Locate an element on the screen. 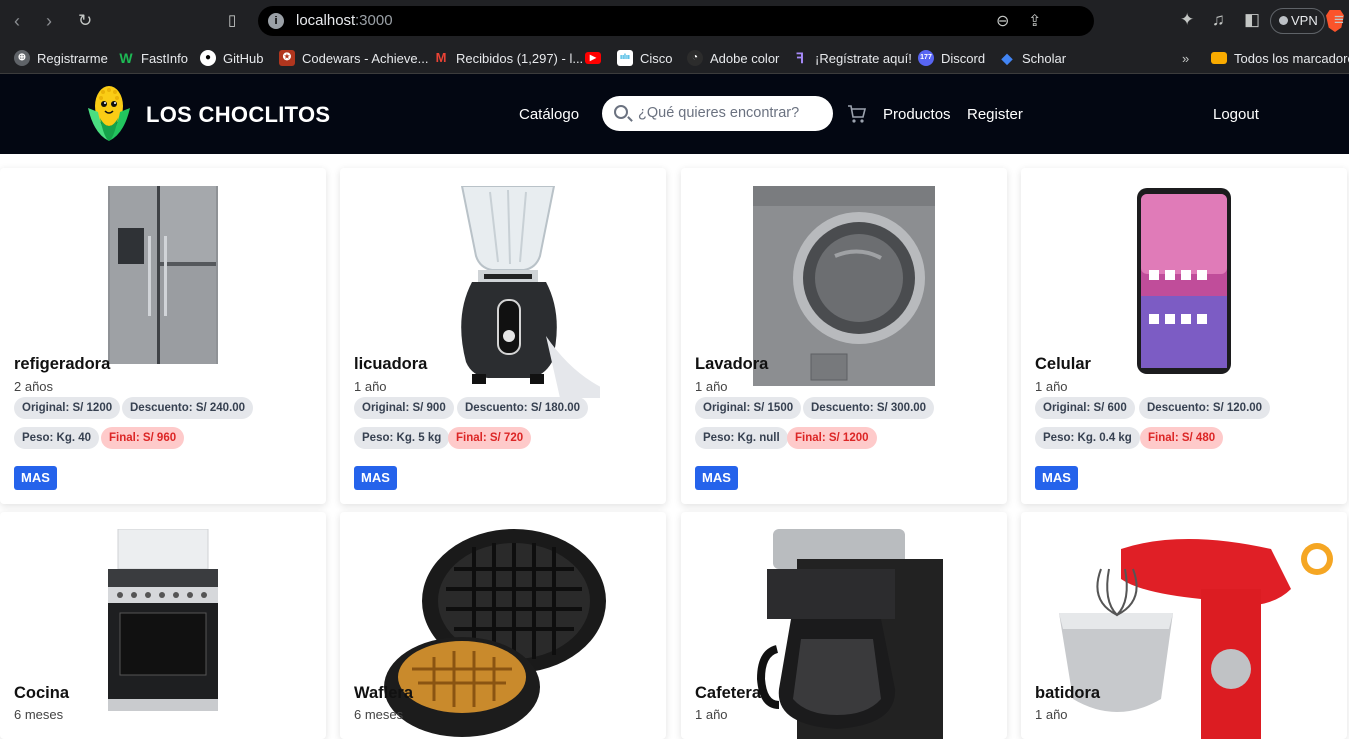 Image resolution: width=1349 pixels, height=739 pixels. coffee-maker-image is located at coordinates (850, 634).